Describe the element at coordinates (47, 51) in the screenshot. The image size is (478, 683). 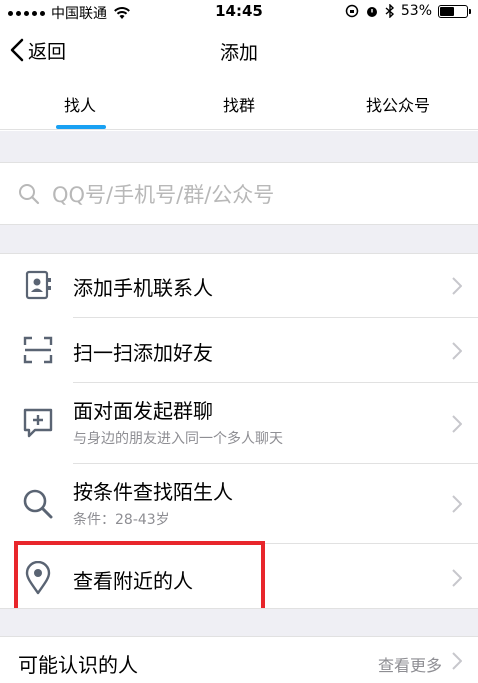
I see `back-label: 返回` at that location.